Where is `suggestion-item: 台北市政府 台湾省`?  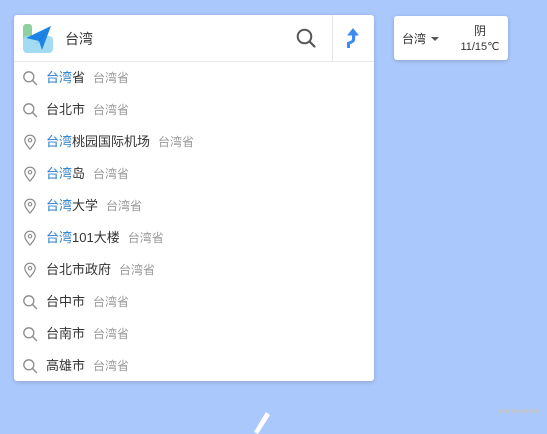 suggestion-item: 台北市政府 台湾省 is located at coordinates (194, 270).